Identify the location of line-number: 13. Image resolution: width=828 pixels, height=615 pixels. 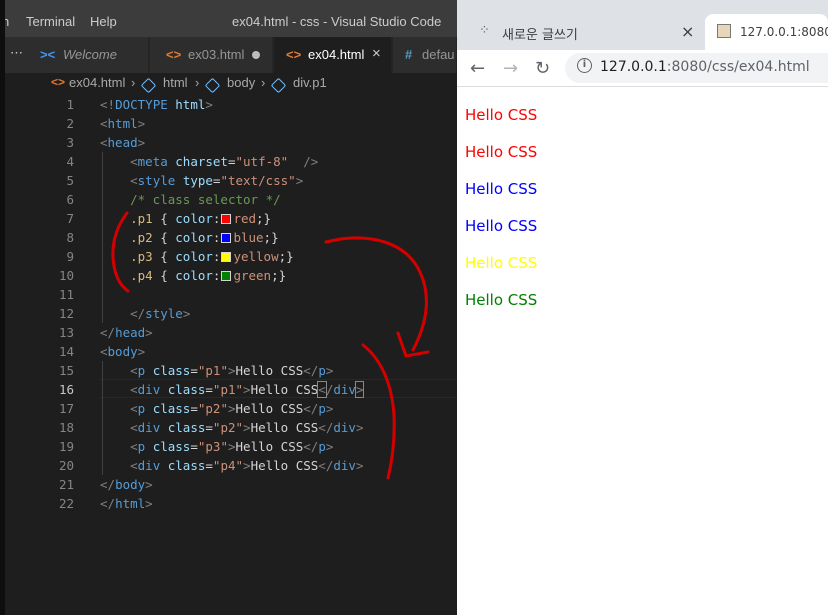
(66, 332).